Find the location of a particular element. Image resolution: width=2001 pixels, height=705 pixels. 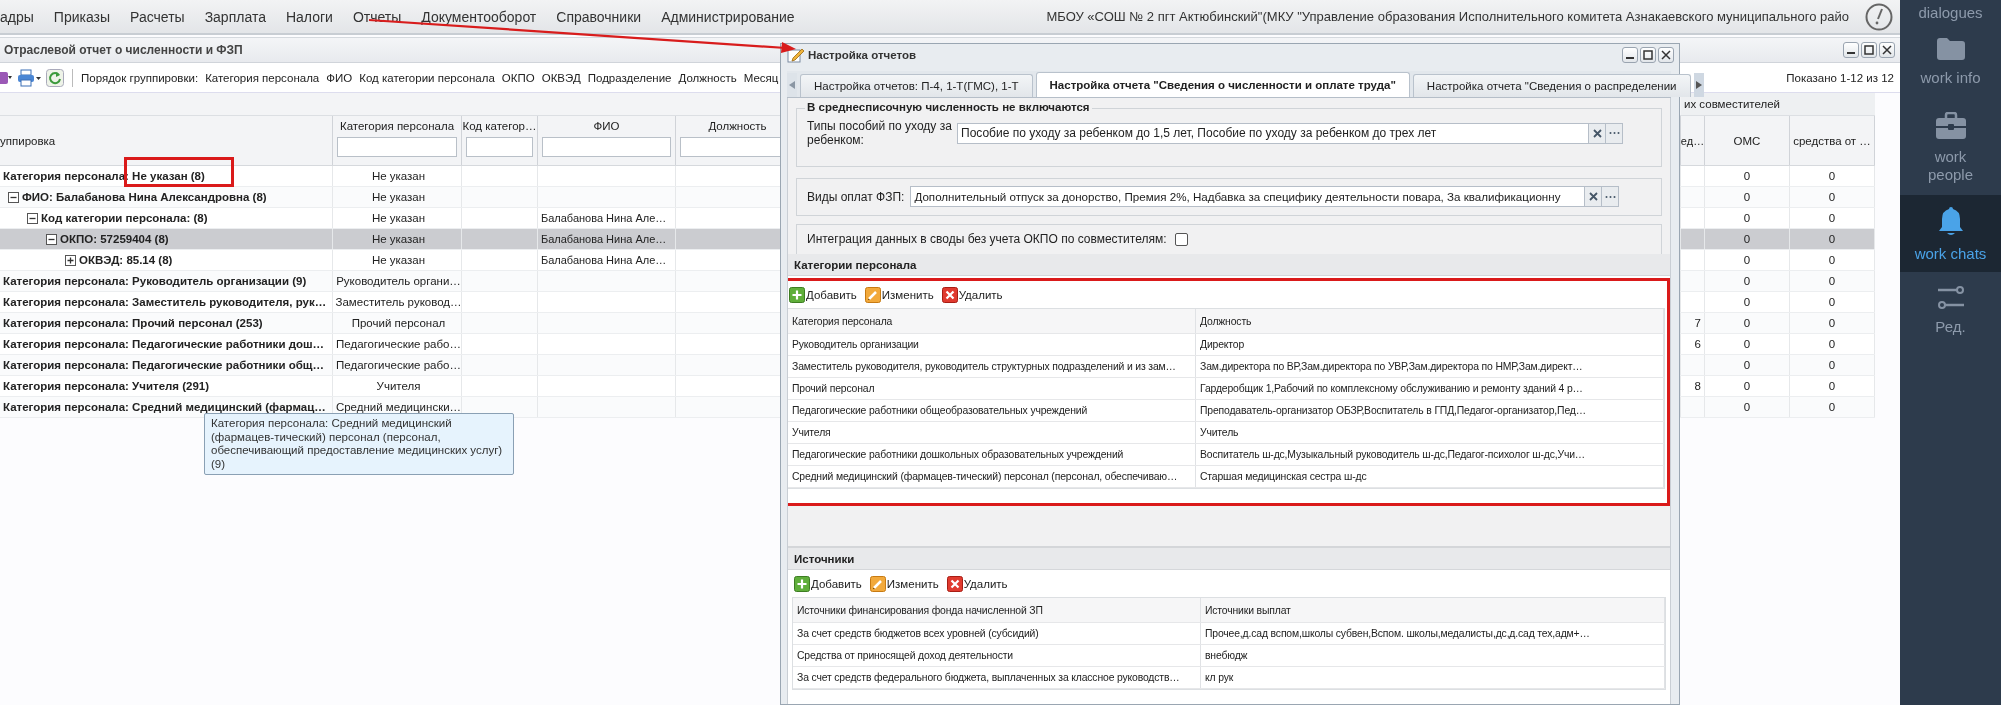

group-label: ОКПО: 57259404 (8) is located at coordinates (114, 239).